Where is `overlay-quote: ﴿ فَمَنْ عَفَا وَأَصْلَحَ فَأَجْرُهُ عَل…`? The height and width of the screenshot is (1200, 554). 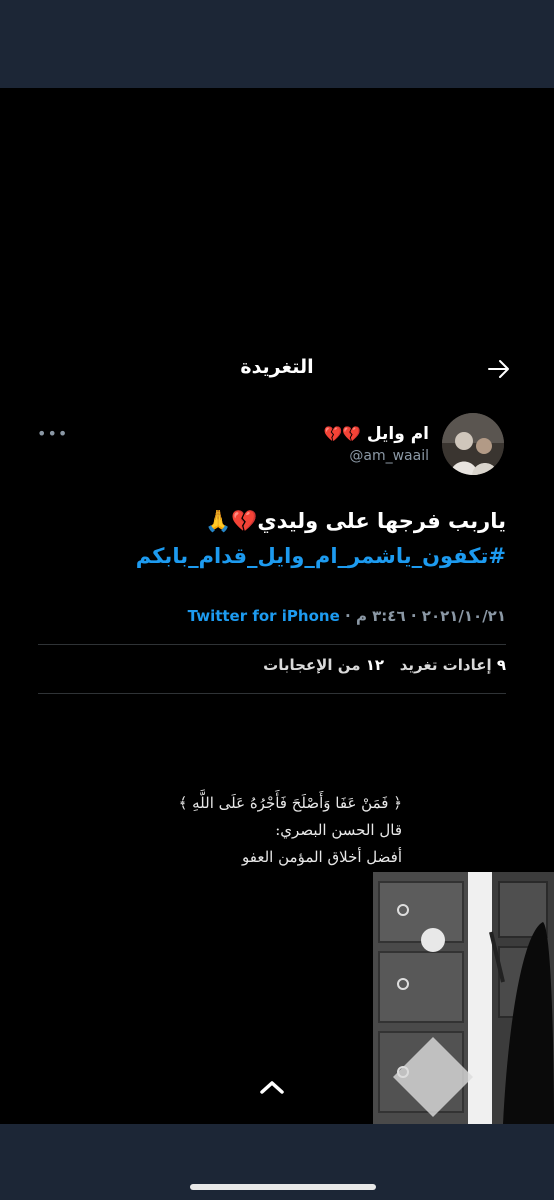 overlay-quote: ﴿ فَمَنْ عَفَا وَأَصْلَحَ فَأَجْرُهُ عَل… is located at coordinates (262, 830).